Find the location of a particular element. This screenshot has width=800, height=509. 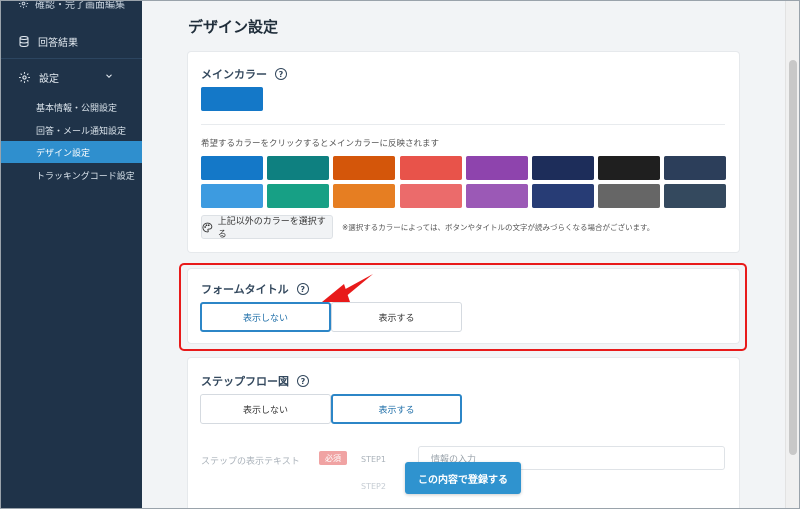

step-flow-title: ステップフロー図 ? is located at coordinates (255, 381).